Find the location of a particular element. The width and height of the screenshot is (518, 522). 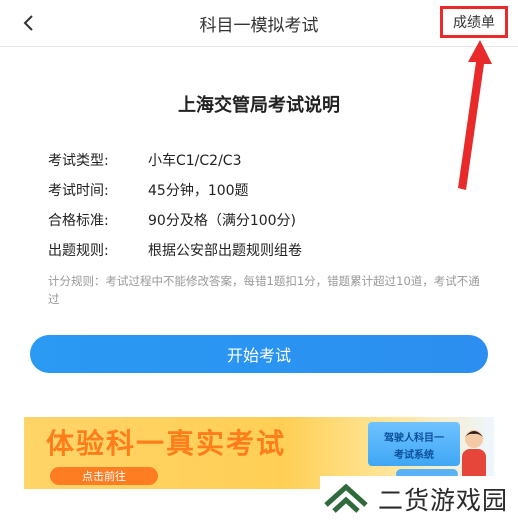

watermark-text: 二货游戏园 is located at coordinates (443, 500).